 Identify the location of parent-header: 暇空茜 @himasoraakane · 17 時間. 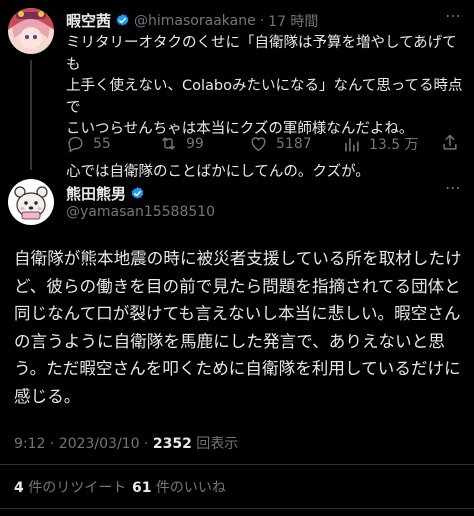
(192, 20).